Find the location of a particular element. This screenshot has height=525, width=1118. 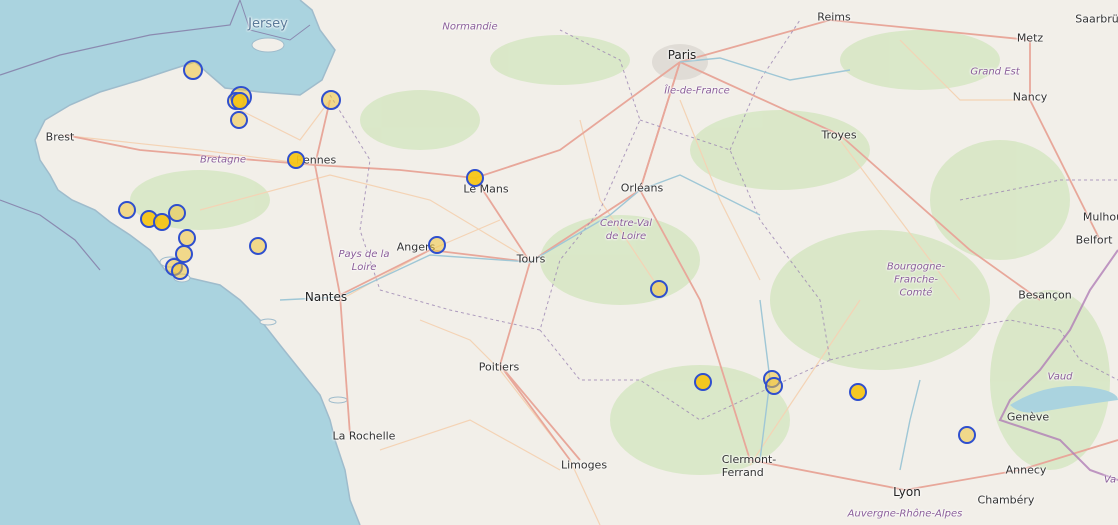

label-poitiers: Poitiers is located at coordinates (499, 367).